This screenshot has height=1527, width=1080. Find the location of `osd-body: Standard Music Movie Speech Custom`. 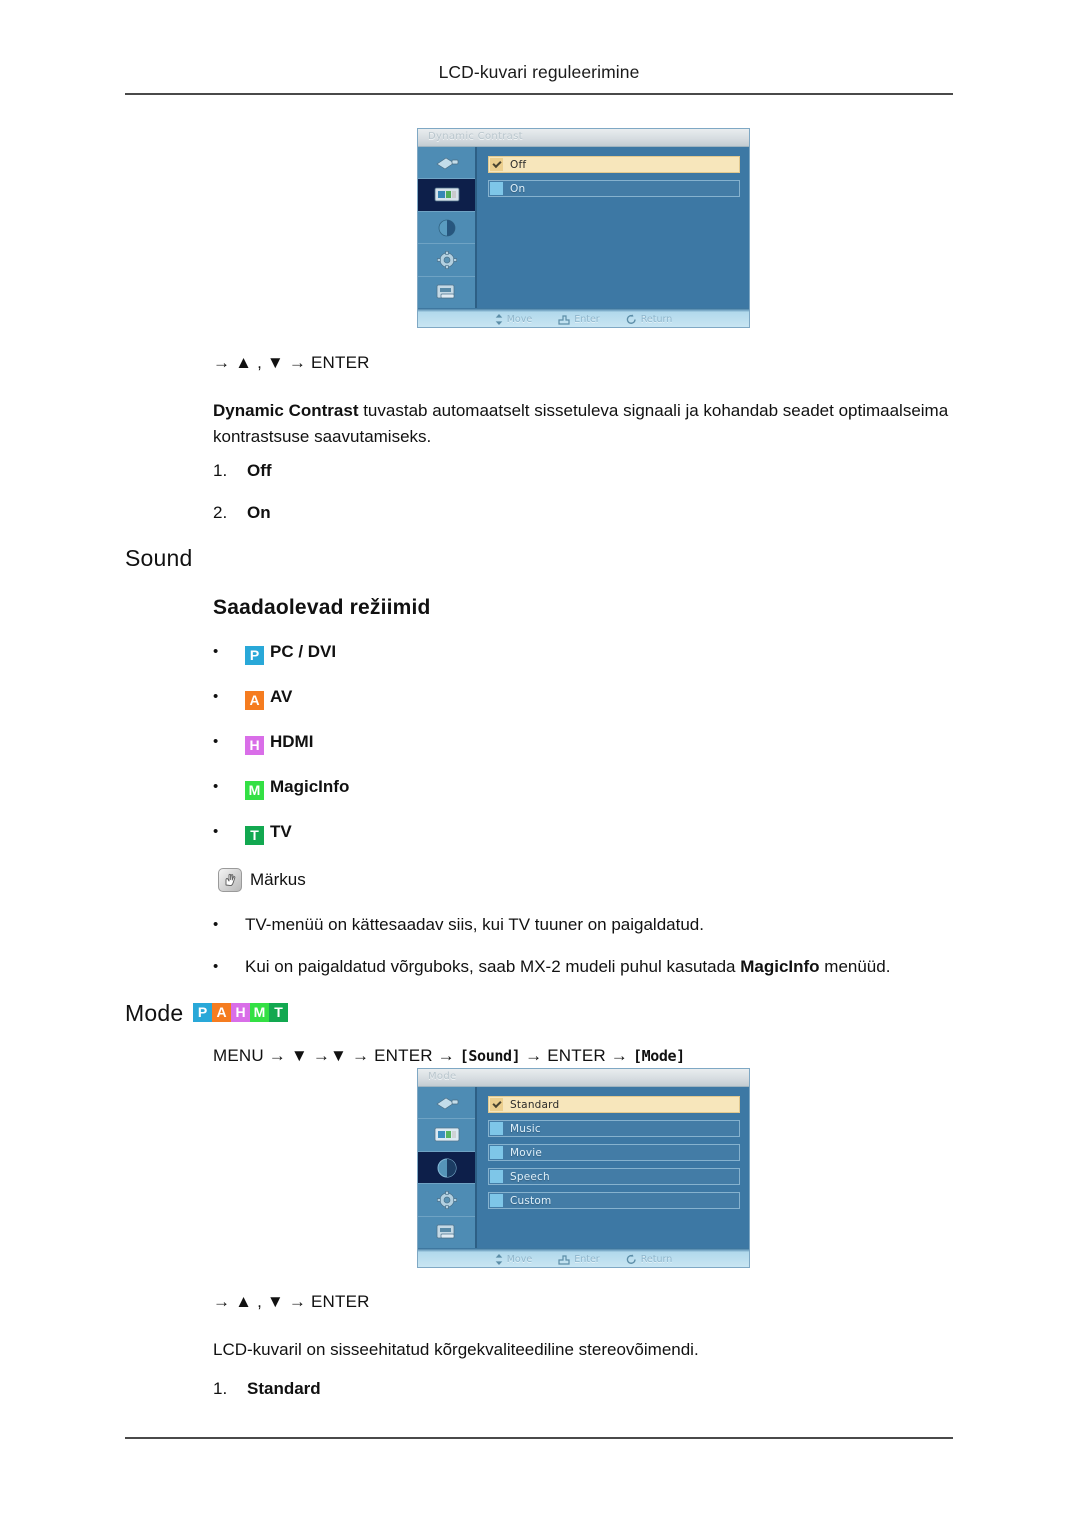

osd-body: Standard Music Movie Speech Custom is located at coordinates (583, 1167).